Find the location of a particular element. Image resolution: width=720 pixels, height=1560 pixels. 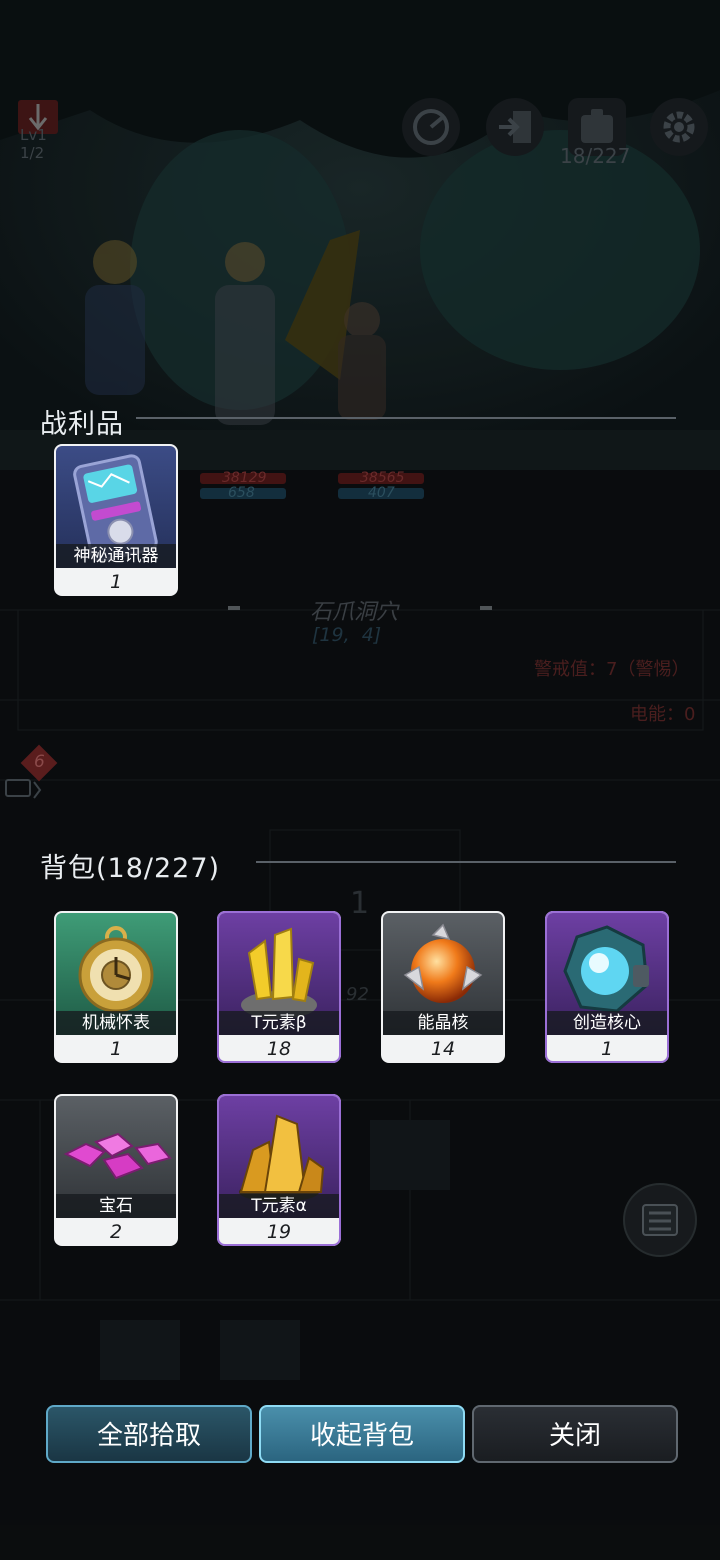

hud-level-badge: Lv1 1/2 is located at coordinates (38, 131).